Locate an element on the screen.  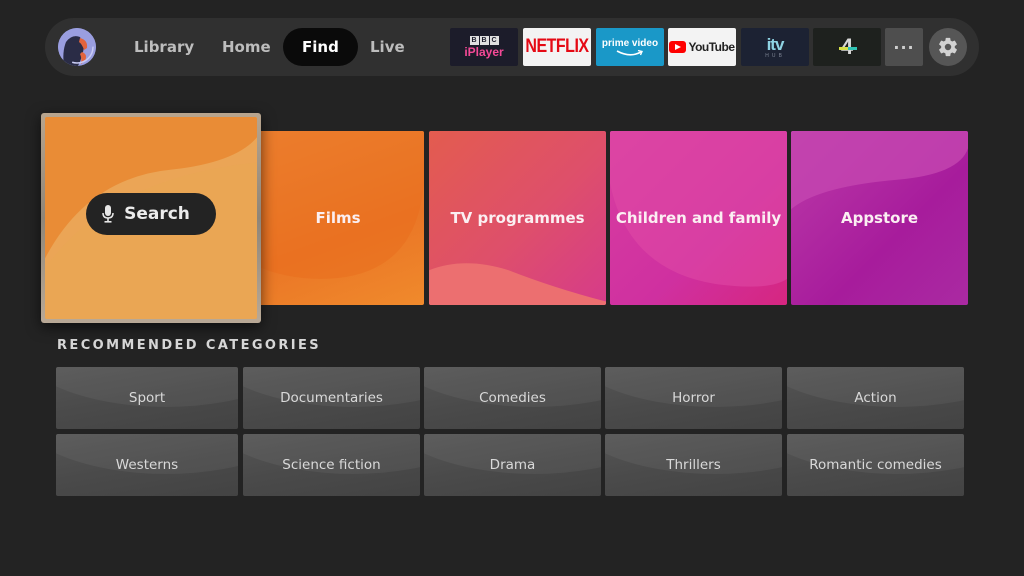
category-drama: Drama is located at coordinates (512, 465).